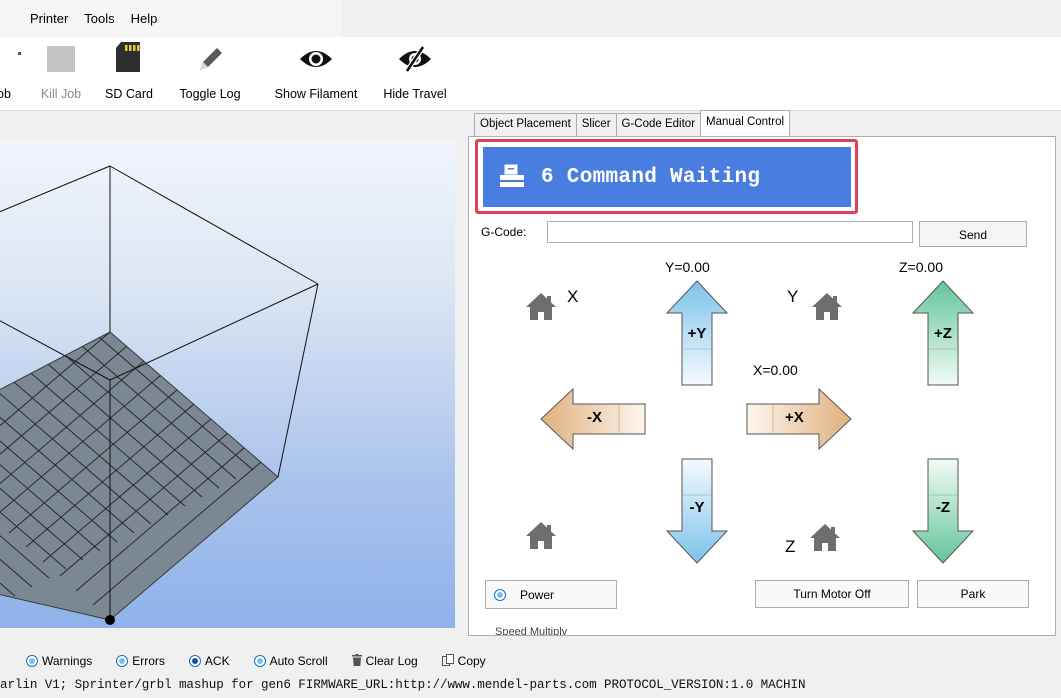 This screenshot has height=698, width=1061. I want to click on errors-label: Errors, so click(148, 661).